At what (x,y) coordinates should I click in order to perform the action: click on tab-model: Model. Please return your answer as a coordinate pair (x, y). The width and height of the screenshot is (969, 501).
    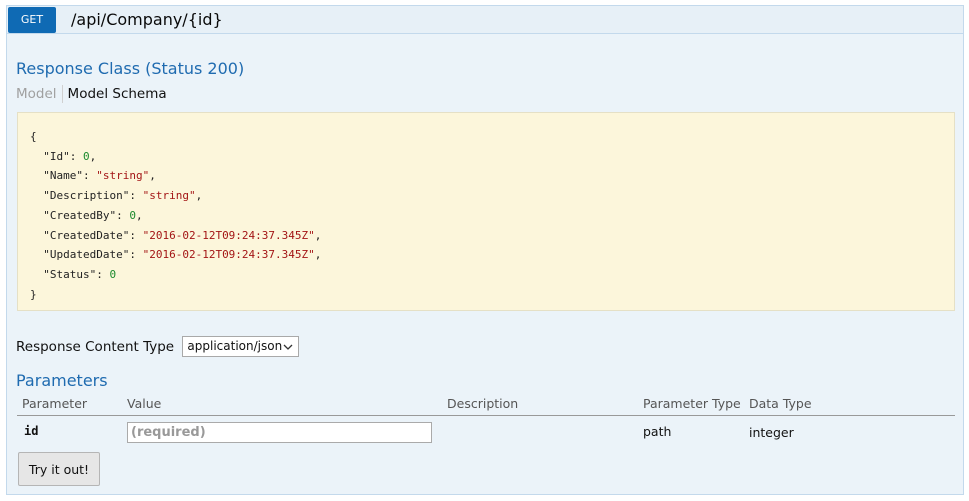
    Looking at the image, I should click on (39, 94).